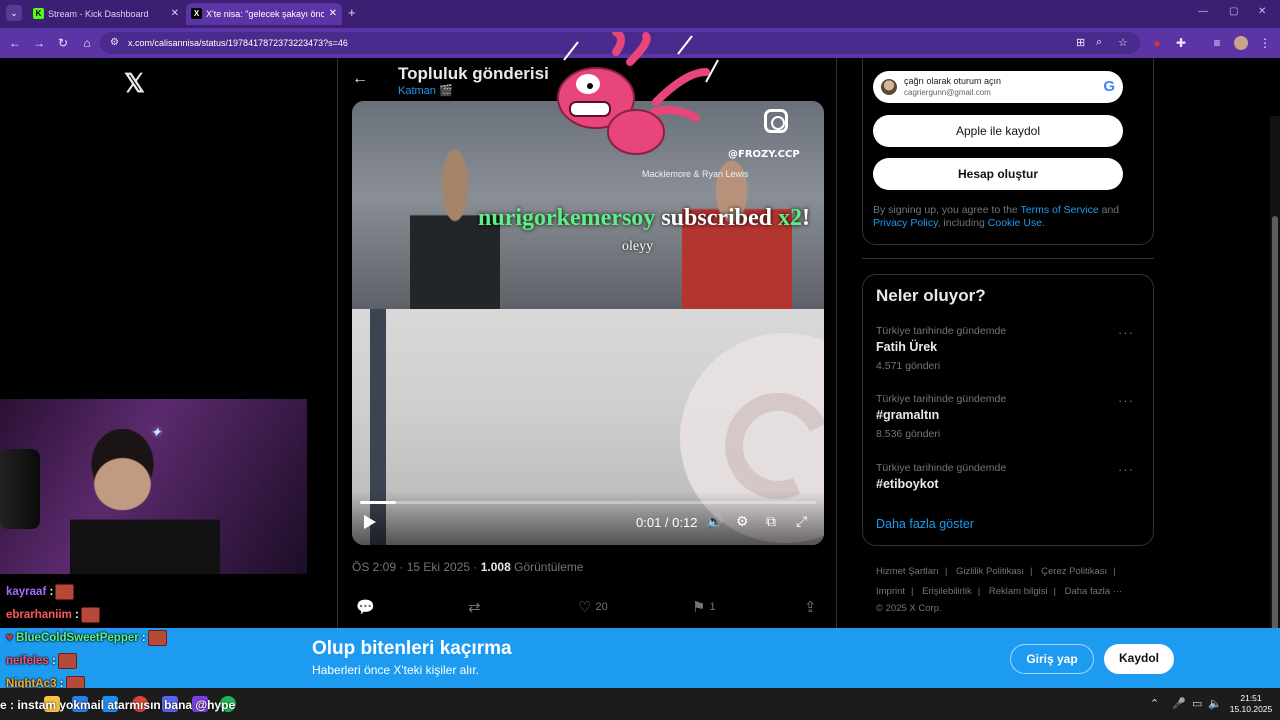 This screenshot has height=720, width=1280. I want to click on reload-icon: ↻, so click(63, 43).